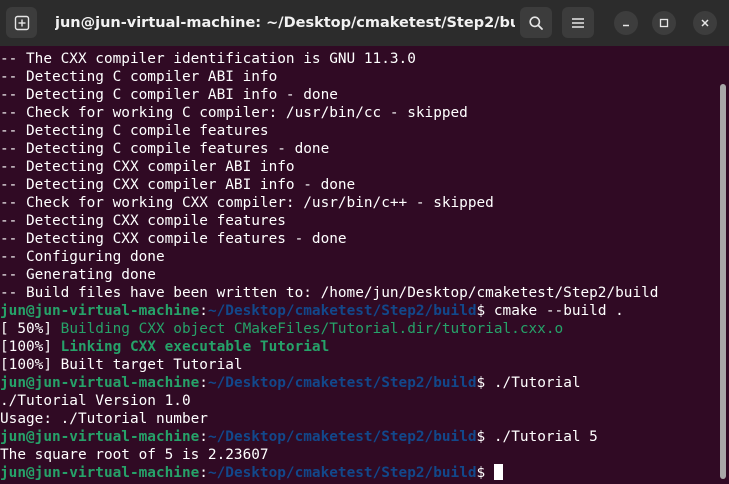 The height and width of the screenshot is (484, 729). Describe the element at coordinates (173, 239) in the screenshot. I see `output-text: -- Detecting CXX compile features - done` at that location.